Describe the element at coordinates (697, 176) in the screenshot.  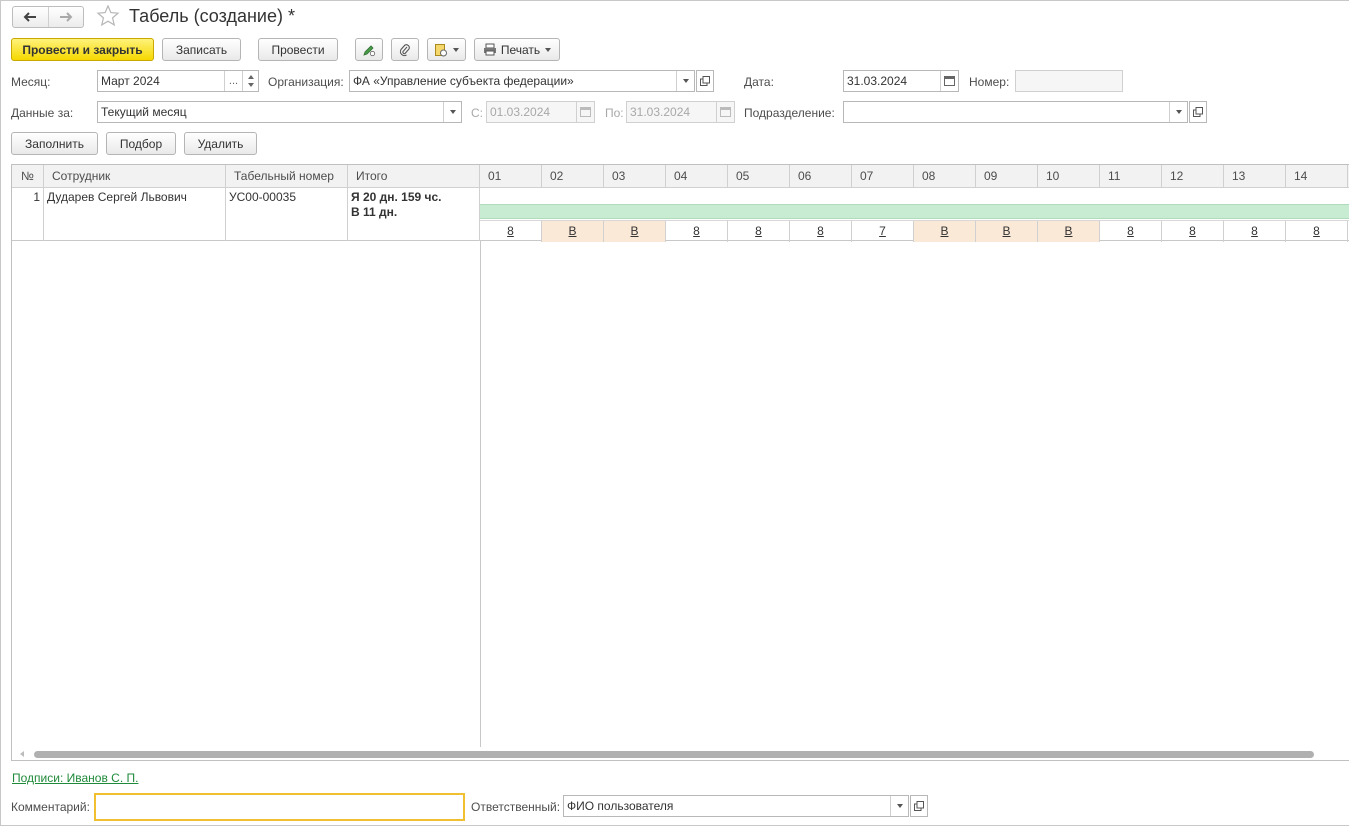
I see `column-header-day: 04` at that location.